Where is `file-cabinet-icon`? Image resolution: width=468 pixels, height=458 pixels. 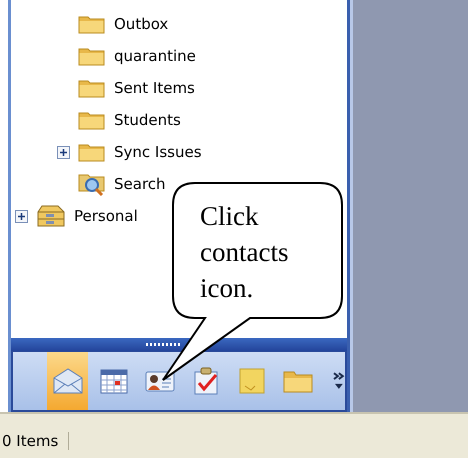 file-cabinet-icon is located at coordinates (51, 216).